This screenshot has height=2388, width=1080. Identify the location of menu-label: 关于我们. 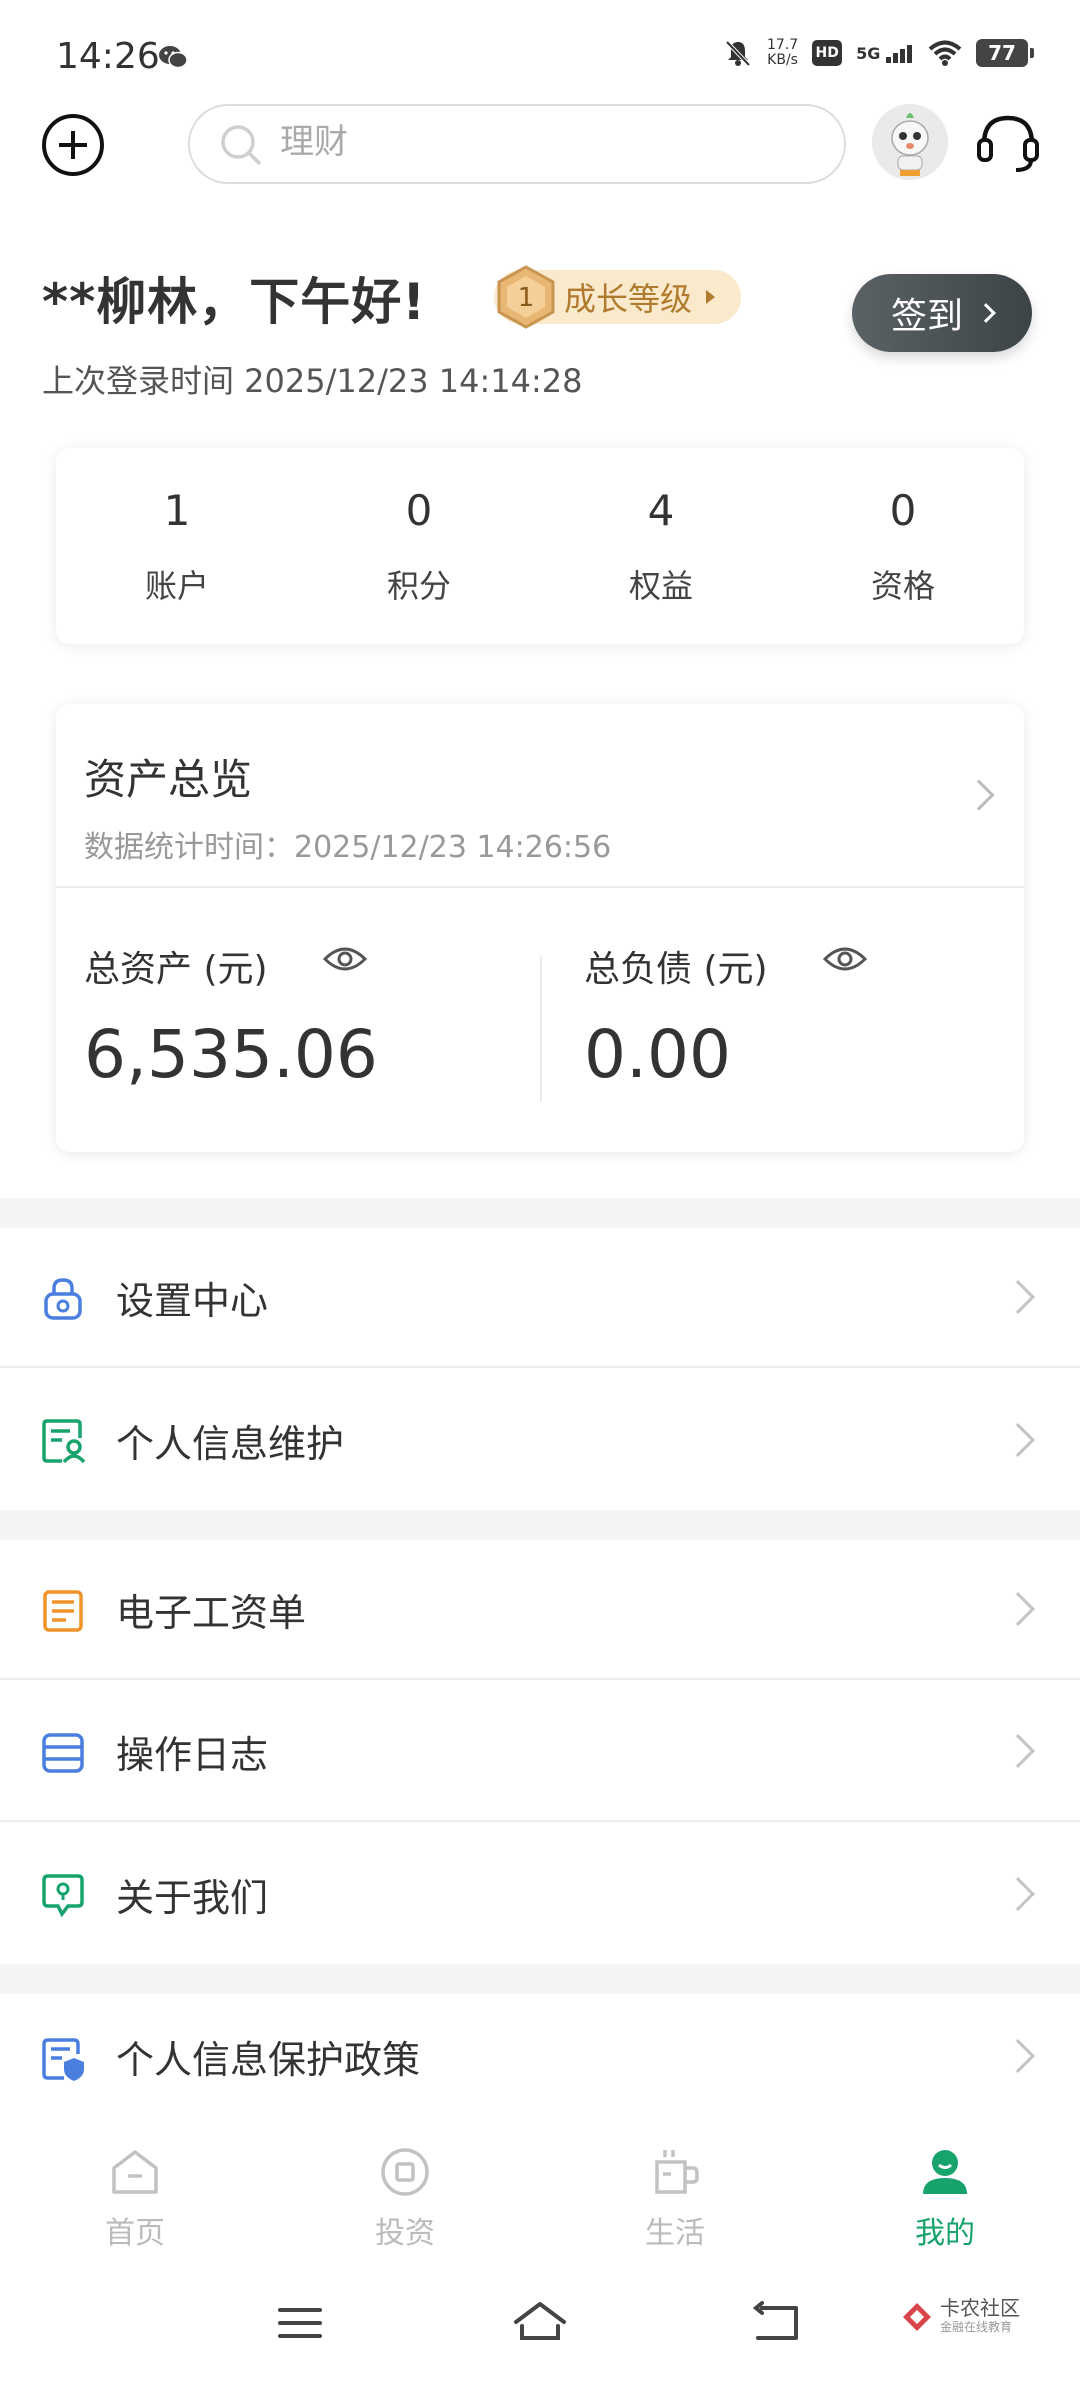
(192, 1897).